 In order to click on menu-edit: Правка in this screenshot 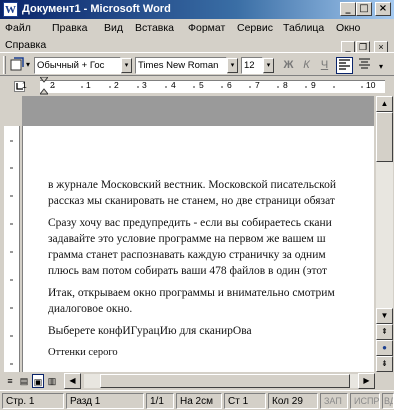, I will do `click(69, 28)`.